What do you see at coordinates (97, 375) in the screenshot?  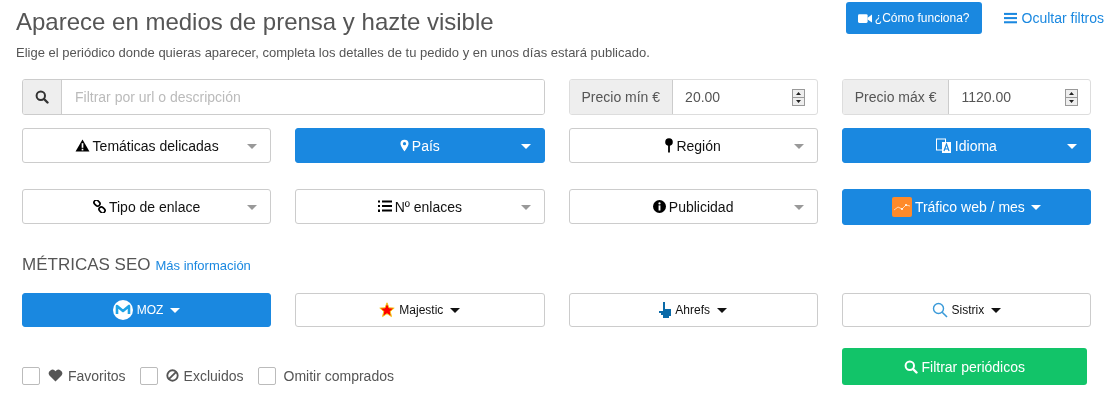 I see `checkbox-label: Favoritos` at bounding box center [97, 375].